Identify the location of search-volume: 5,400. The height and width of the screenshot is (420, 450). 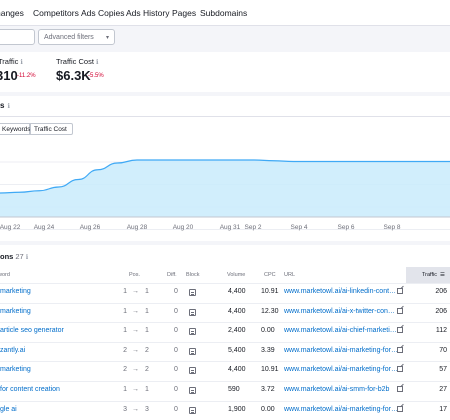
(237, 350).